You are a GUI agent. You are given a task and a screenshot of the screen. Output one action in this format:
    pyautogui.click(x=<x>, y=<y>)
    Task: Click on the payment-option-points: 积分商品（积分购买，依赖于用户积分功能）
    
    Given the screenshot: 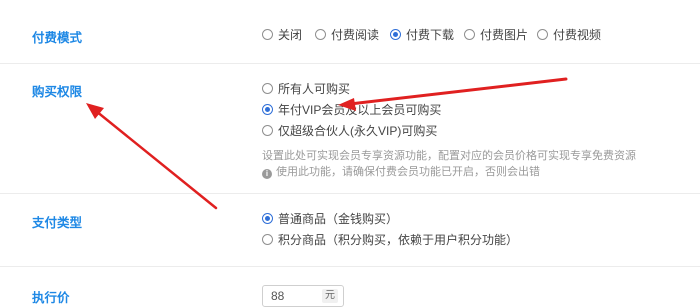 What is the action you would take?
    pyautogui.click(x=390, y=239)
    